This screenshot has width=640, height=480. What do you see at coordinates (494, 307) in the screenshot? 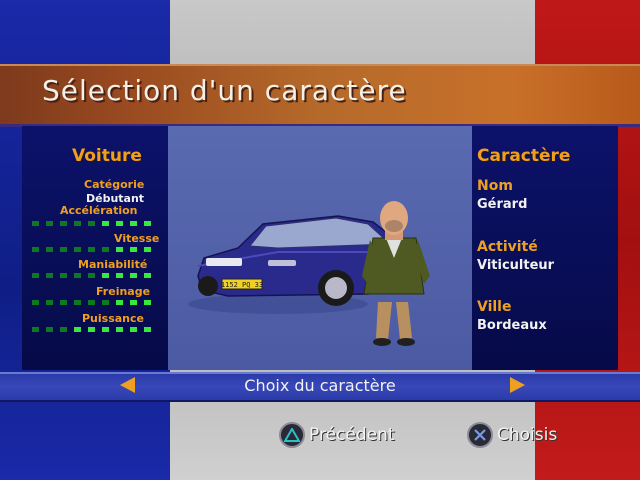
I see `city-label: Ville` at bounding box center [494, 307].